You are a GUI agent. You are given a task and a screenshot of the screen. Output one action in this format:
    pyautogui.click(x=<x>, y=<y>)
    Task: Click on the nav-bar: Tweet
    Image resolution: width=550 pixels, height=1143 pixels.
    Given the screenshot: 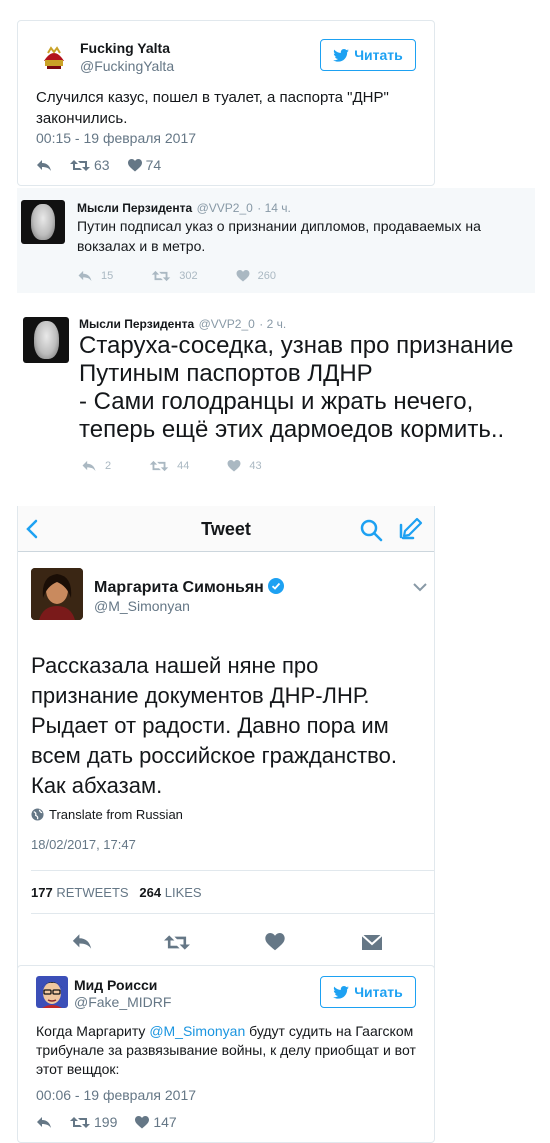 What is the action you would take?
    pyautogui.click(x=226, y=529)
    